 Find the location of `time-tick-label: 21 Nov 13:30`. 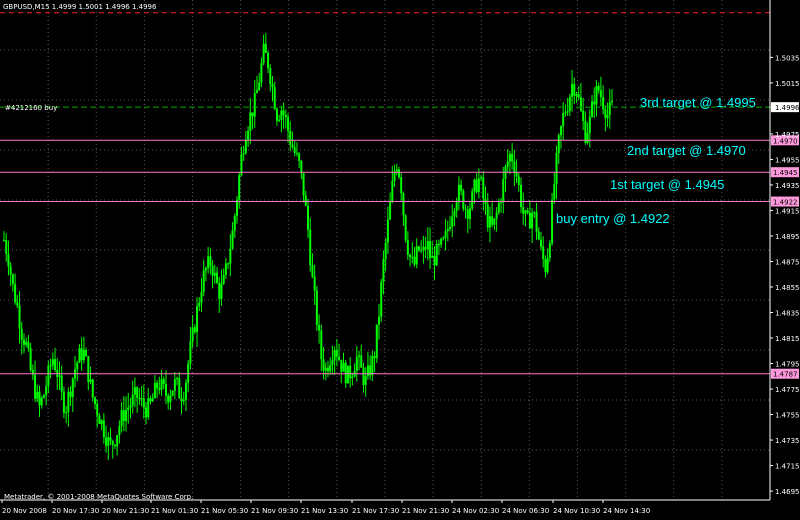

time-tick-label: 21 Nov 13:30 is located at coordinates (324, 511).